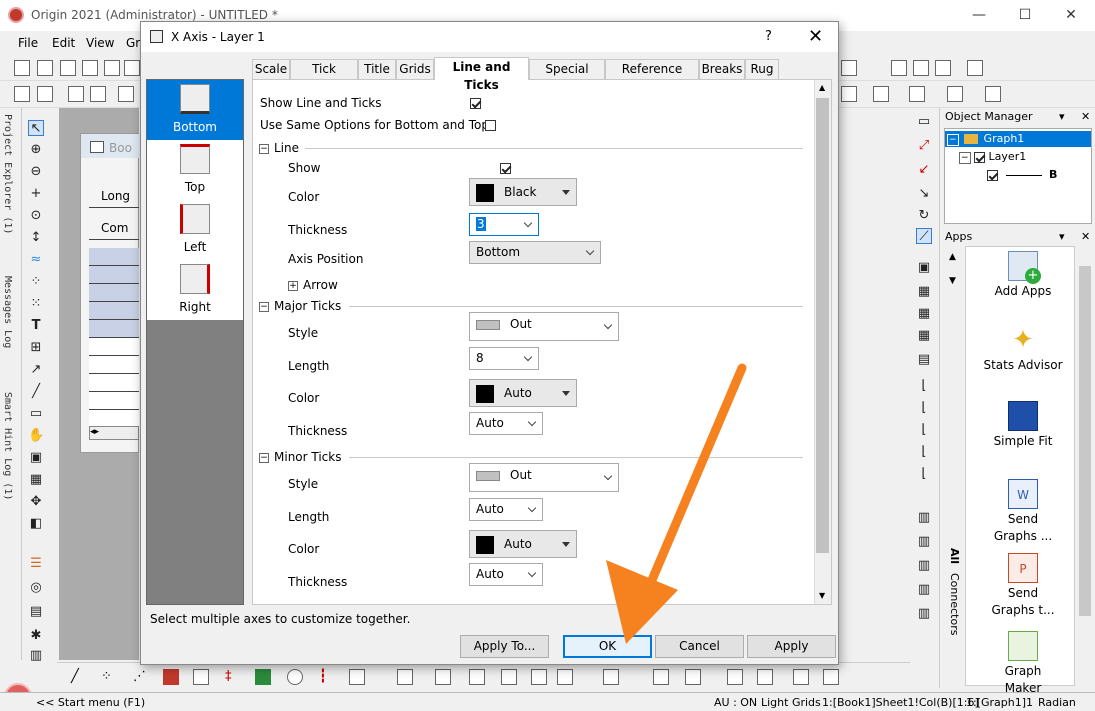 Image resolution: width=1095 pixels, height=711 pixels. Describe the element at coordinates (36, 564) in the screenshot. I see `color-scale-icon: ☰` at that location.